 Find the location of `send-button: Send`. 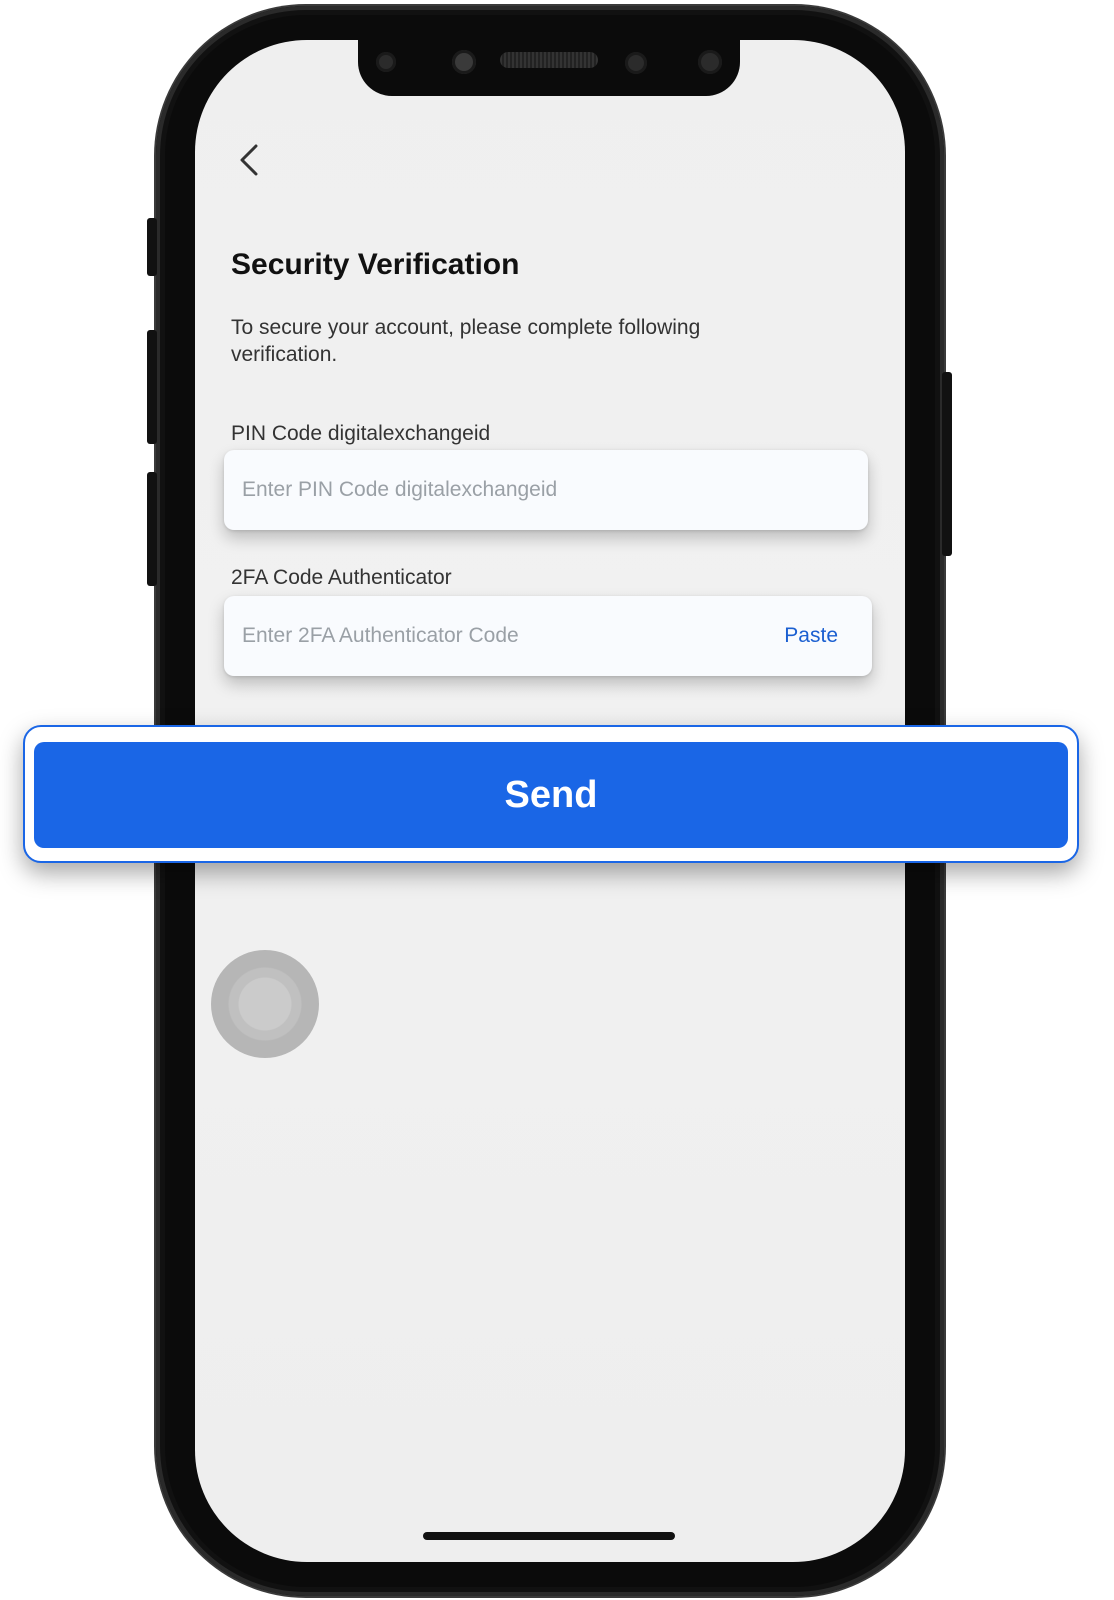

send-button: Send is located at coordinates (551, 795).